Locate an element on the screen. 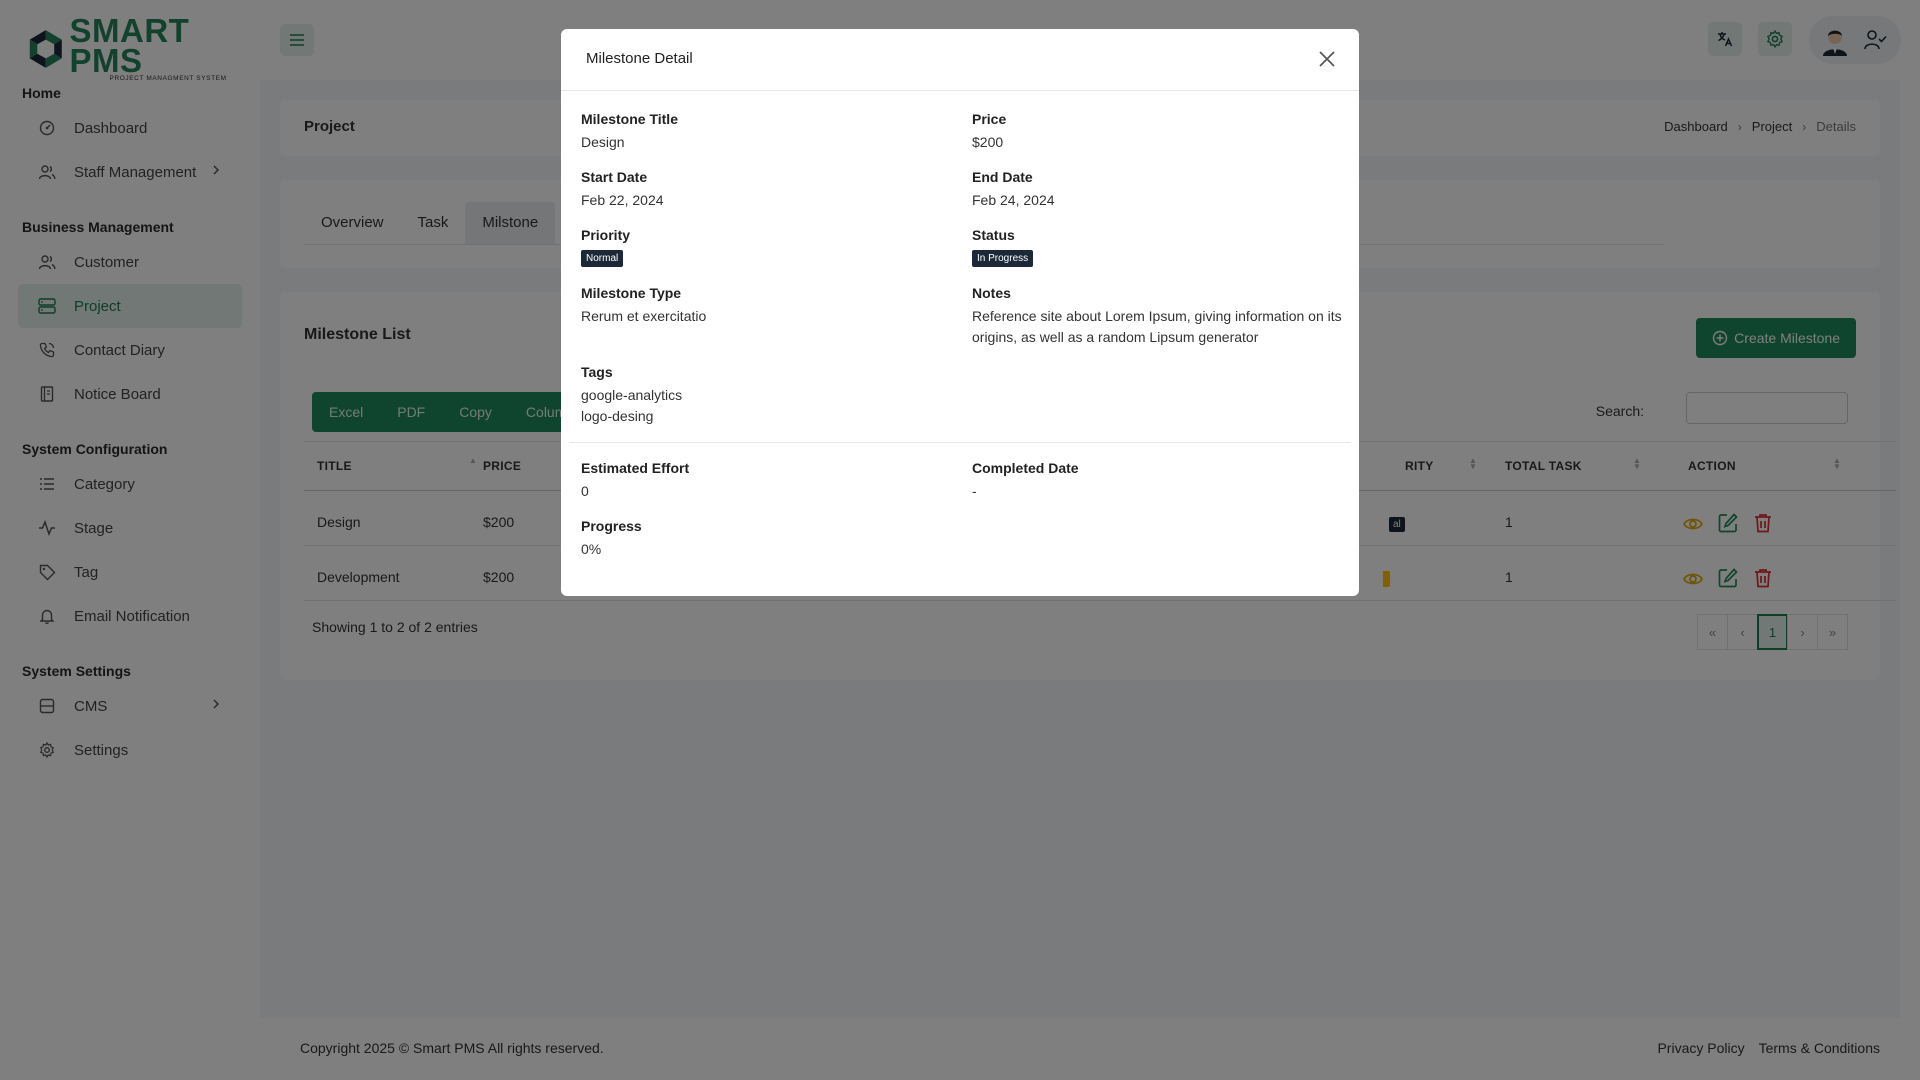 This screenshot has height=1080, width=1920. field-label: Milestone Title is located at coordinates (629, 119).